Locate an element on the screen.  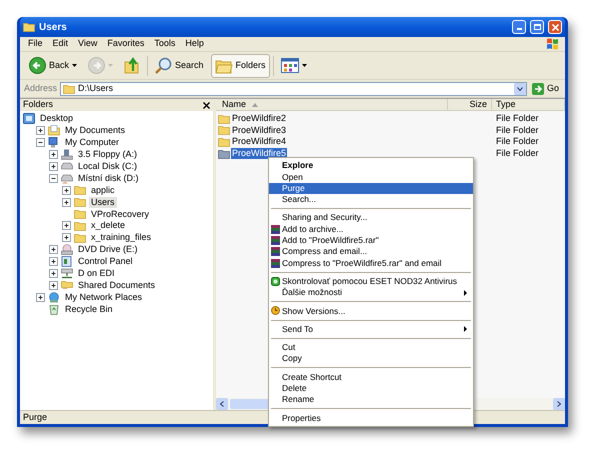
close-button is located at coordinates (555, 27).